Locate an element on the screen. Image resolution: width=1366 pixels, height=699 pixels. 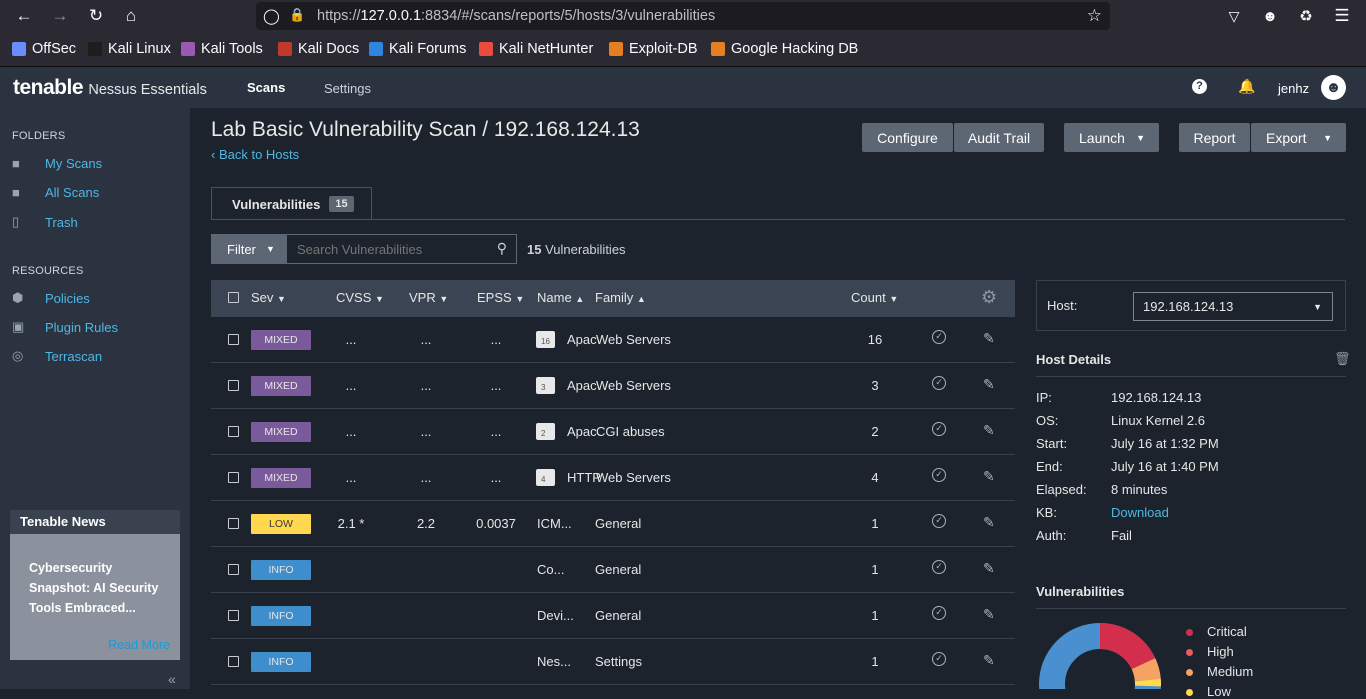
sidebar-item-policies: ⬢Policies is located at coordinates (51, 298).